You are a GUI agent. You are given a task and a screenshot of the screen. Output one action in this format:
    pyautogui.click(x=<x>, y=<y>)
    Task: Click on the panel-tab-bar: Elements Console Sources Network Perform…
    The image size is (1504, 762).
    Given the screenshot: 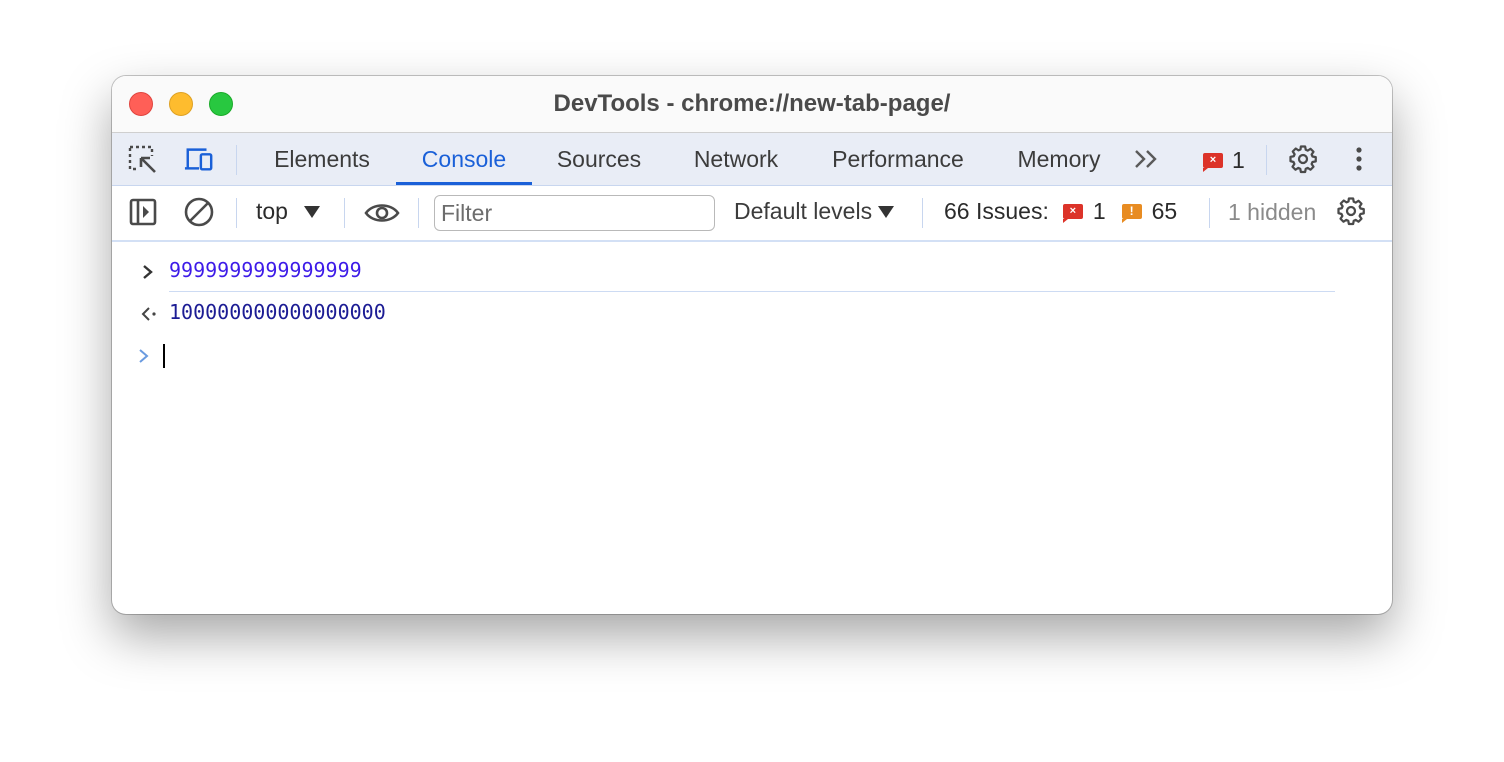 What is the action you would take?
    pyautogui.click(x=752, y=159)
    